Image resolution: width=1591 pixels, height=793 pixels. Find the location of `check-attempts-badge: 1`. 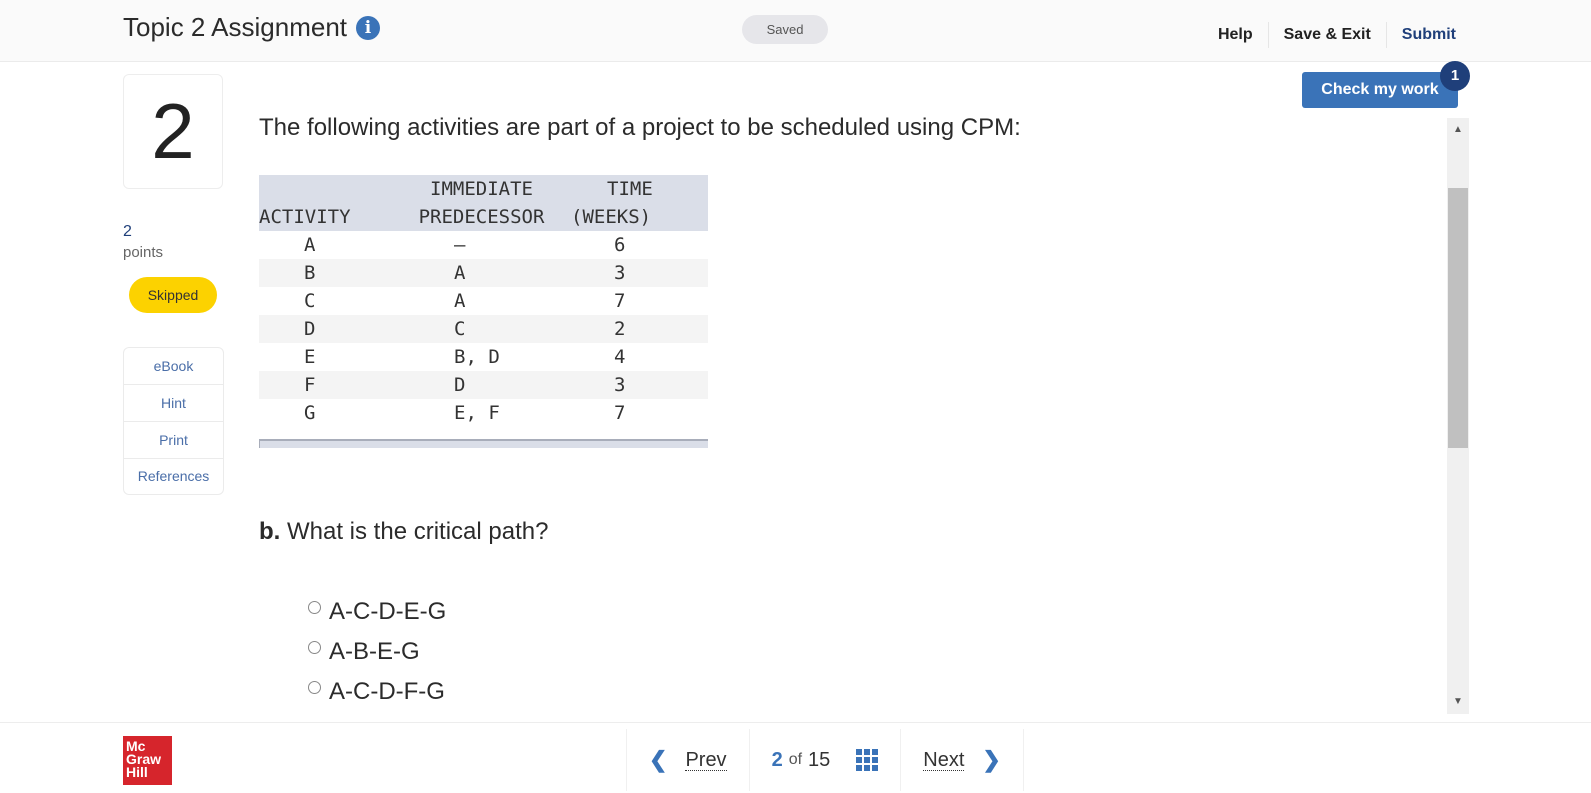

check-attempts-badge: 1 is located at coordinates (1455, 76).